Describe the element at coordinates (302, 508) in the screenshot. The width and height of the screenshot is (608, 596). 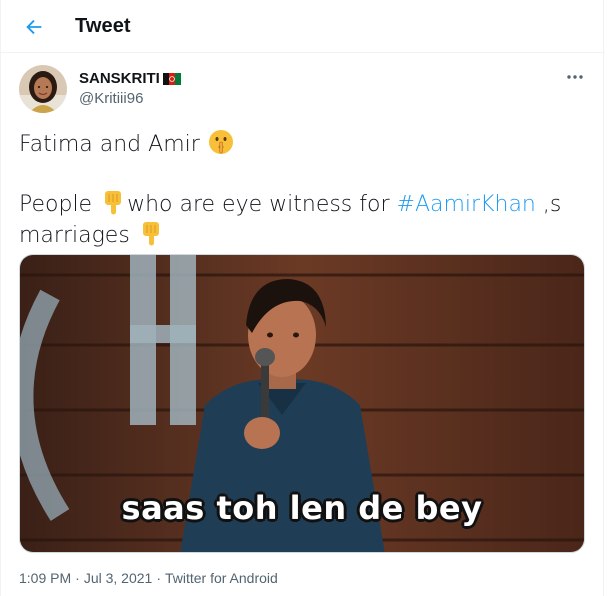
I see `meme-caption: saas toh len de bey` at that location.